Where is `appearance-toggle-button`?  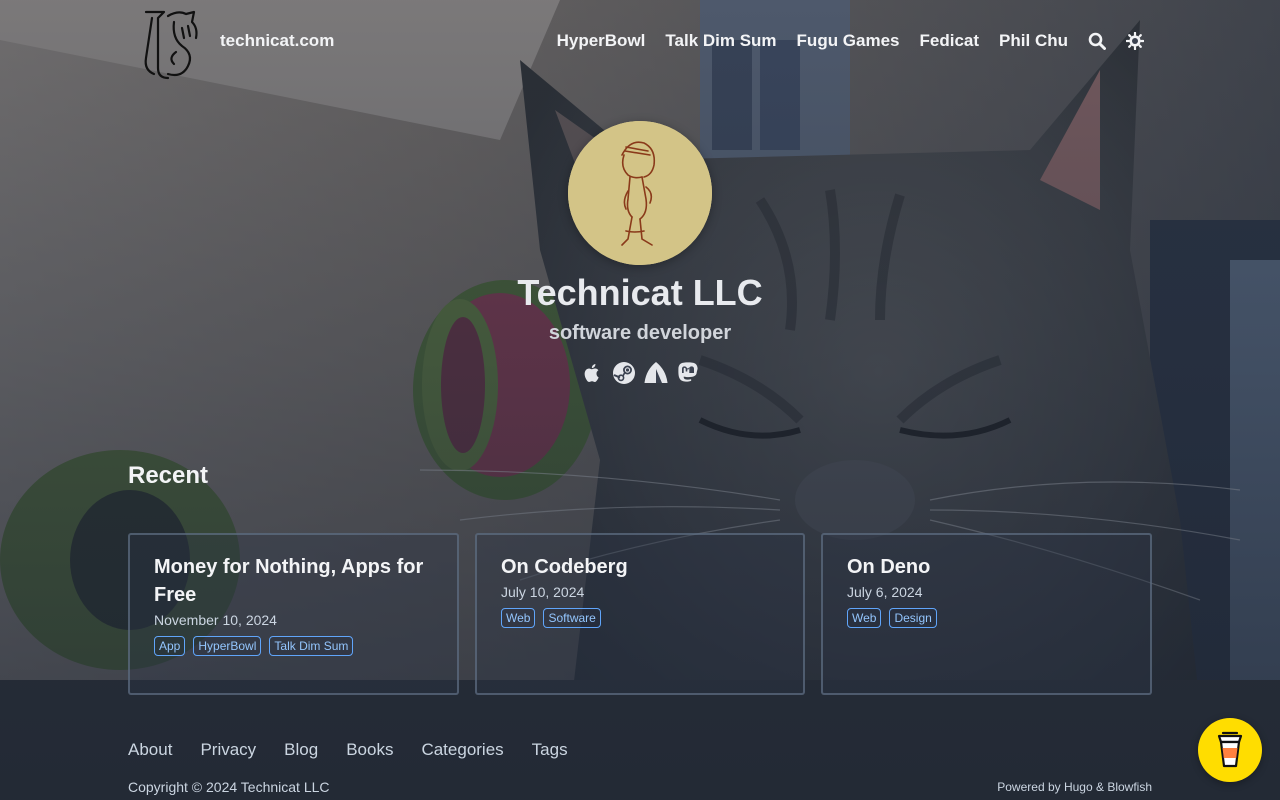
appearance-toggle-button is located at coordinates (1135, 41).